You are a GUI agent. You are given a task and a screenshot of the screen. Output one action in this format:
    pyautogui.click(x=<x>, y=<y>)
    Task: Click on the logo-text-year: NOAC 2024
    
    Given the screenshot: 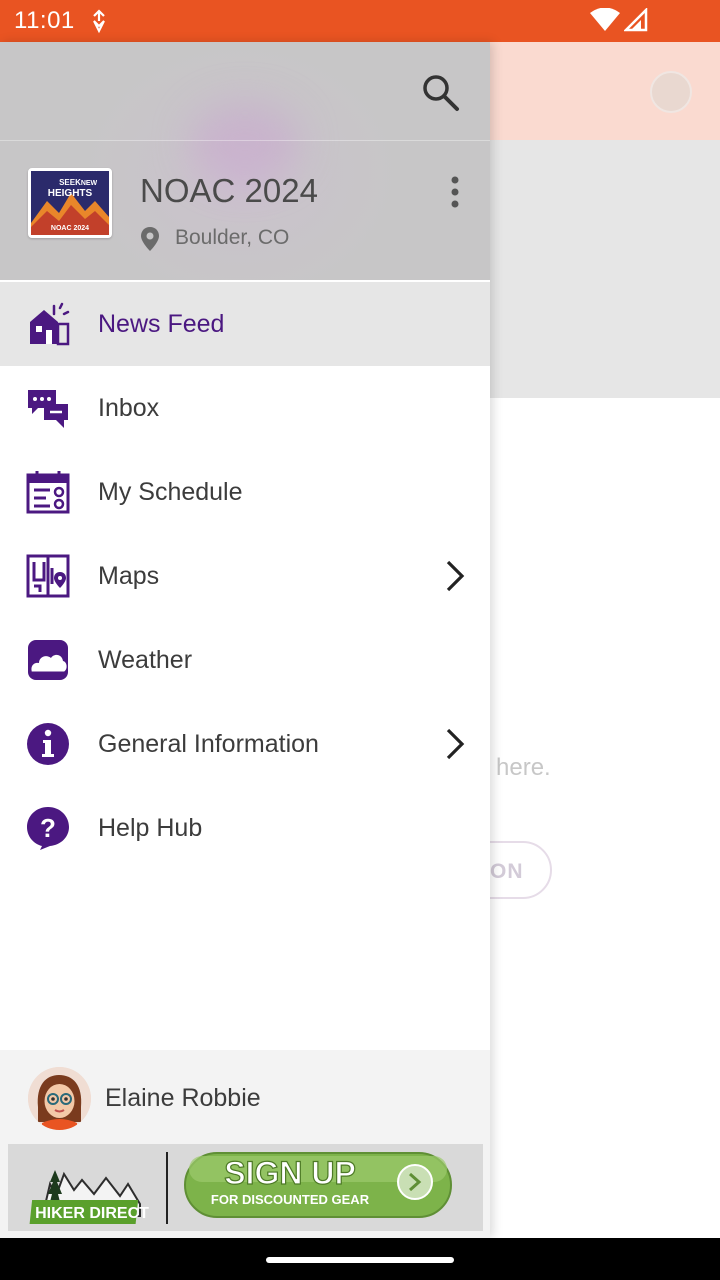 What is the action you would take?
    pyautogui.click(x=70, y=228)
    